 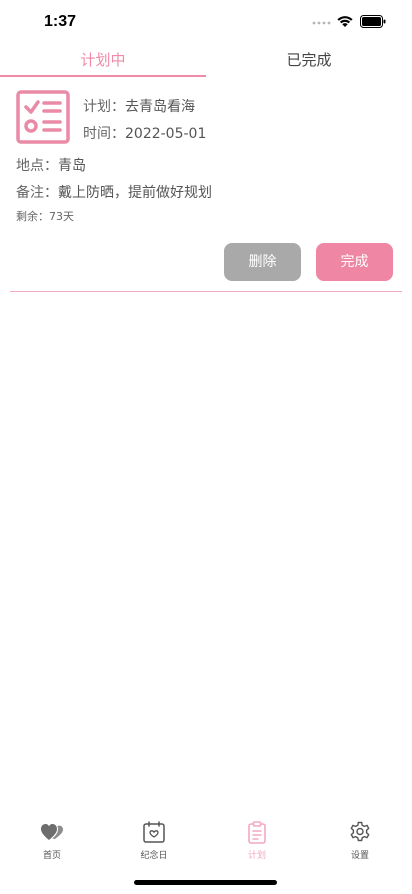 What do you see at coordinates (103, 61) in the screenshot?
I see `tab-in-progress: 计划中` at bounding box center [103, 61].